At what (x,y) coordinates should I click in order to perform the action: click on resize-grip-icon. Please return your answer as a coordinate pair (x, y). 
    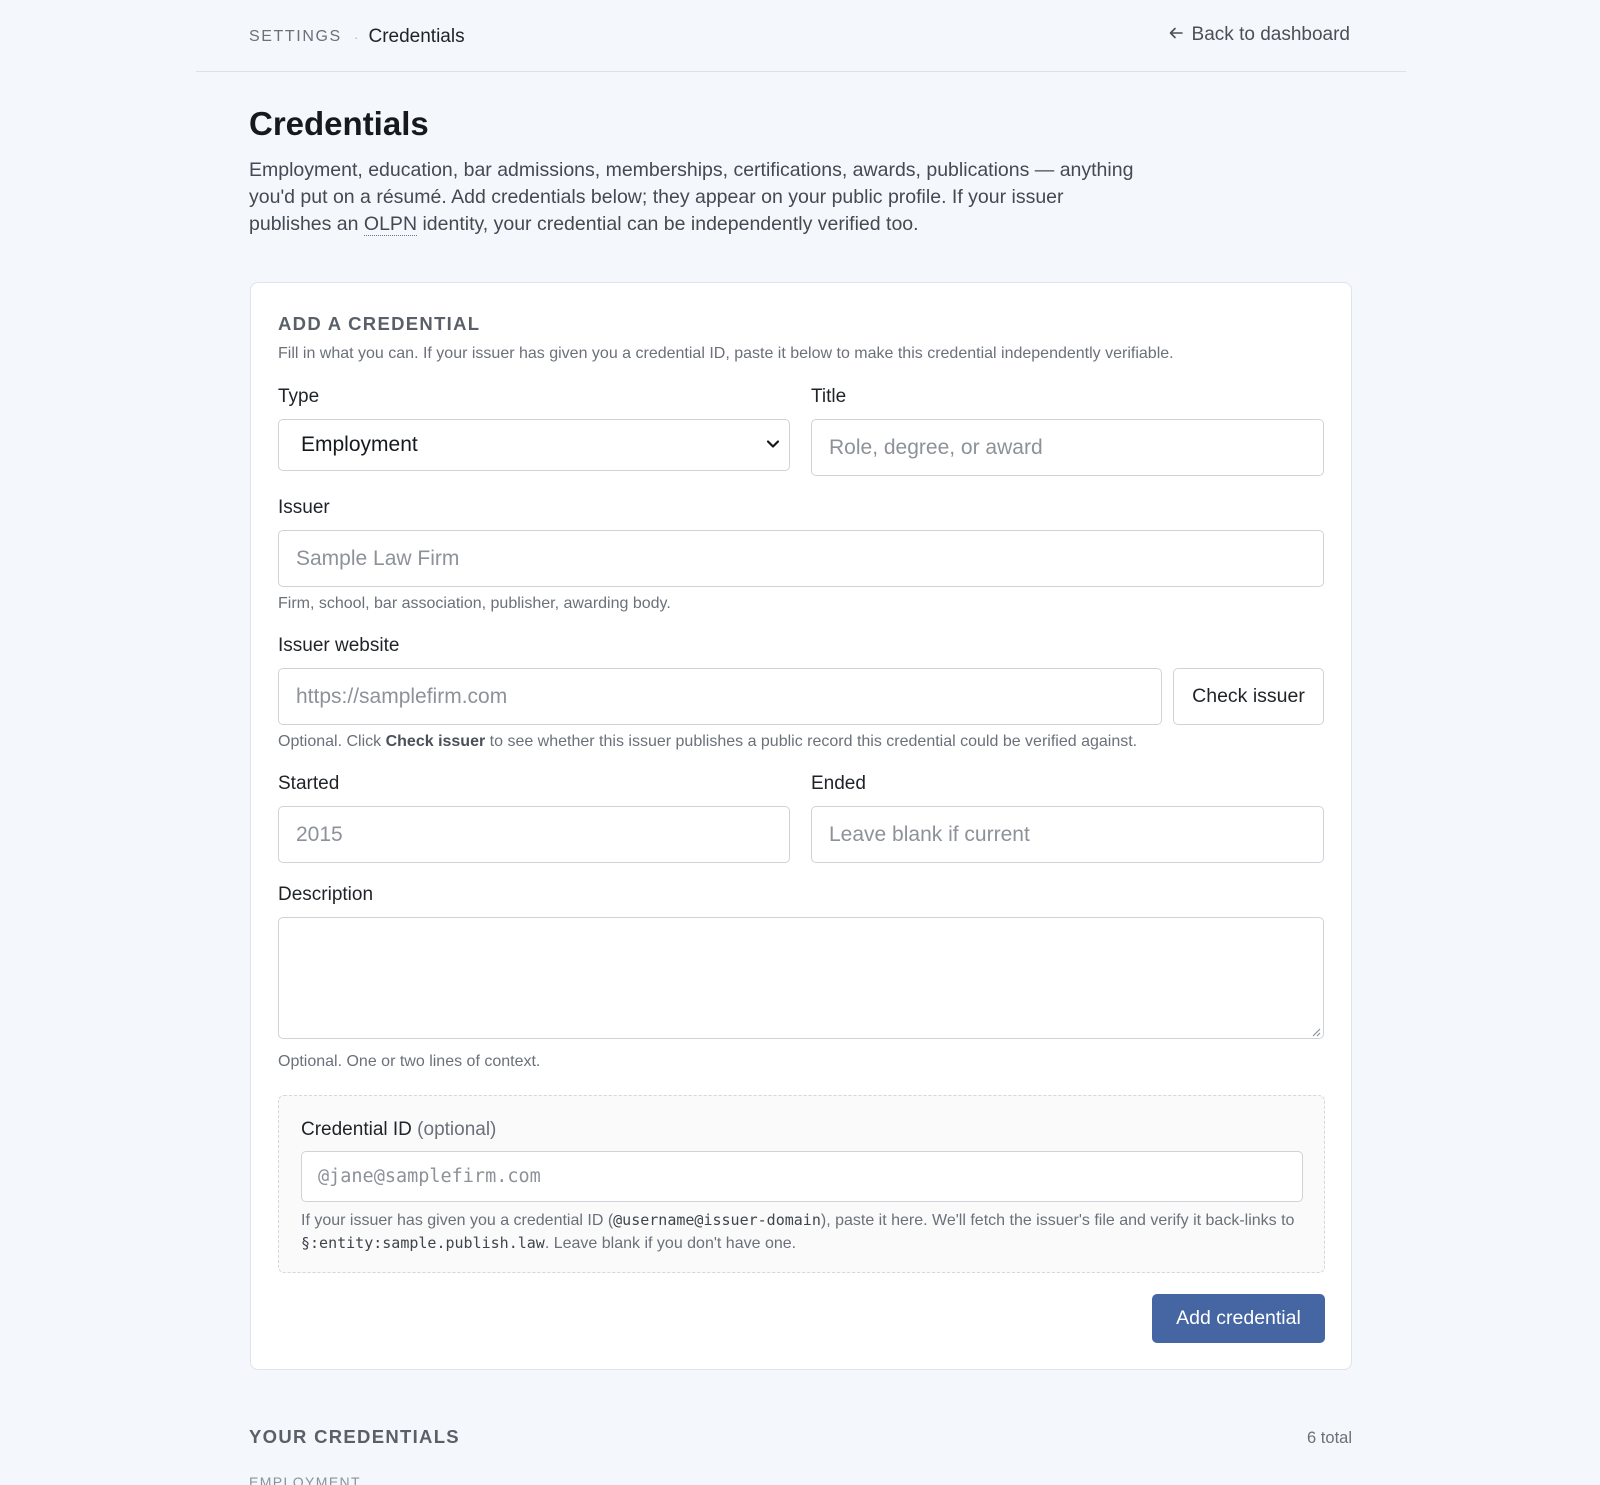
    Looking at the image, I should click on (1315, 1030).